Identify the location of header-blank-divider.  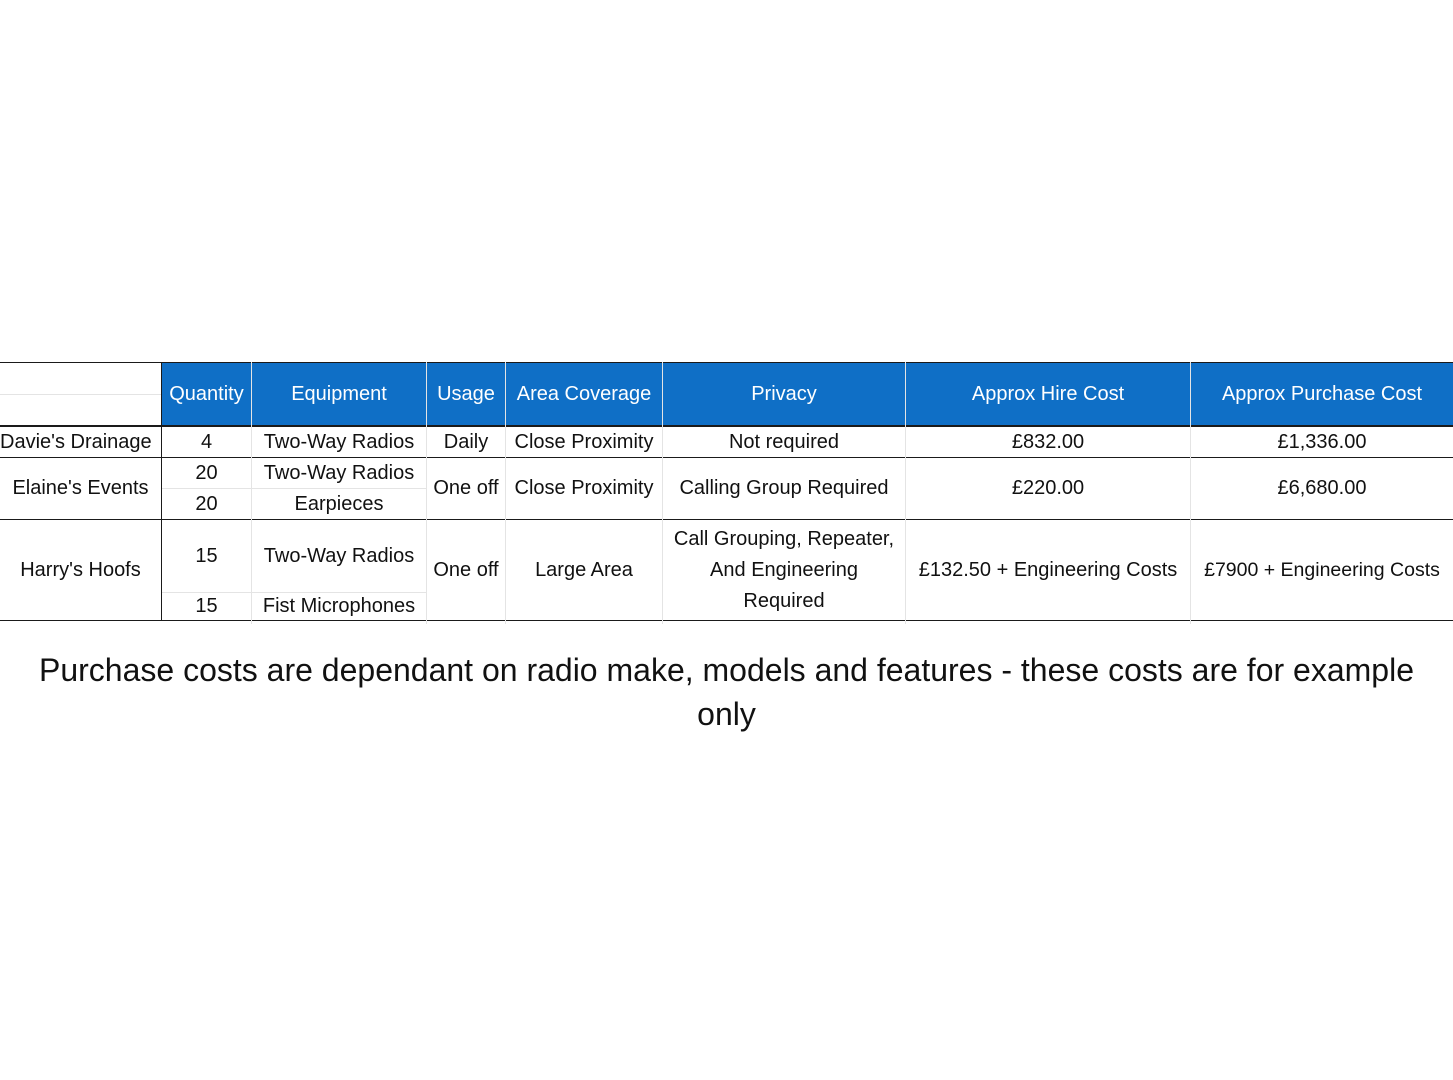
(80, 394).